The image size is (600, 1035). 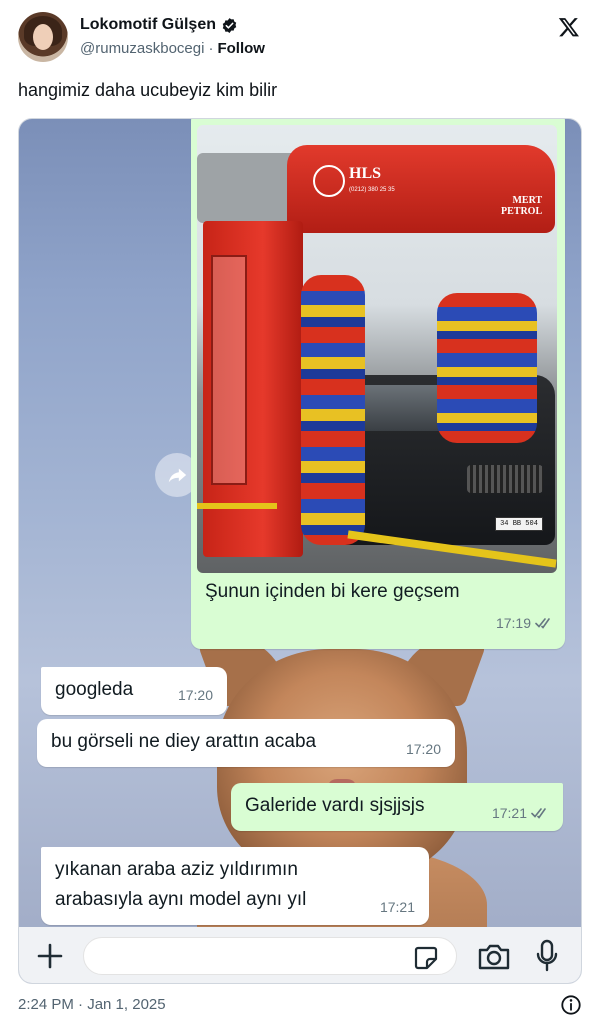 What do you see at coordinates (43, 37) in the screenshot?
I see `avatar` at bounding box center [43, 37].